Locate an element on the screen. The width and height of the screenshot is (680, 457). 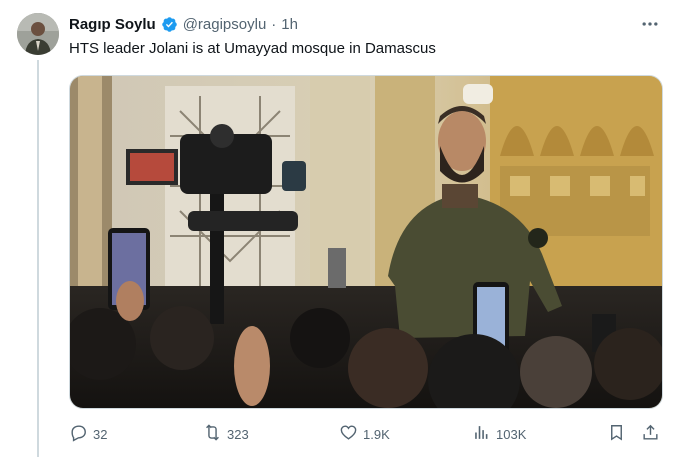
views-button: 103K is located at coordinates (499, 434).